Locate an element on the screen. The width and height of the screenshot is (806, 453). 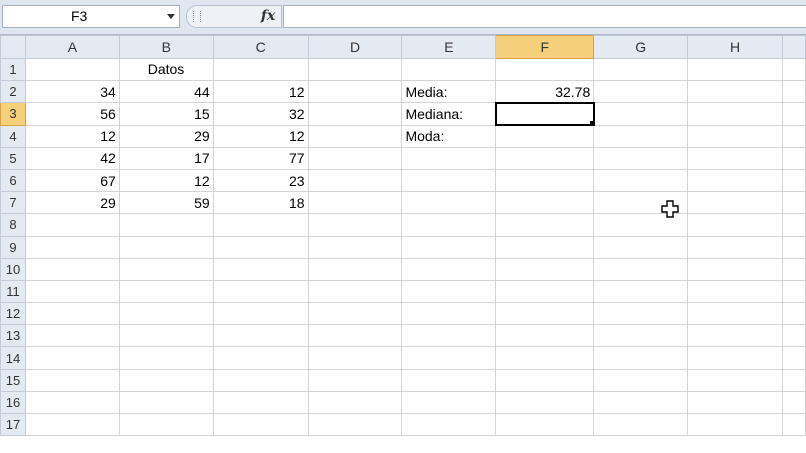
cell-i17 is located at coordinates (793, 424).